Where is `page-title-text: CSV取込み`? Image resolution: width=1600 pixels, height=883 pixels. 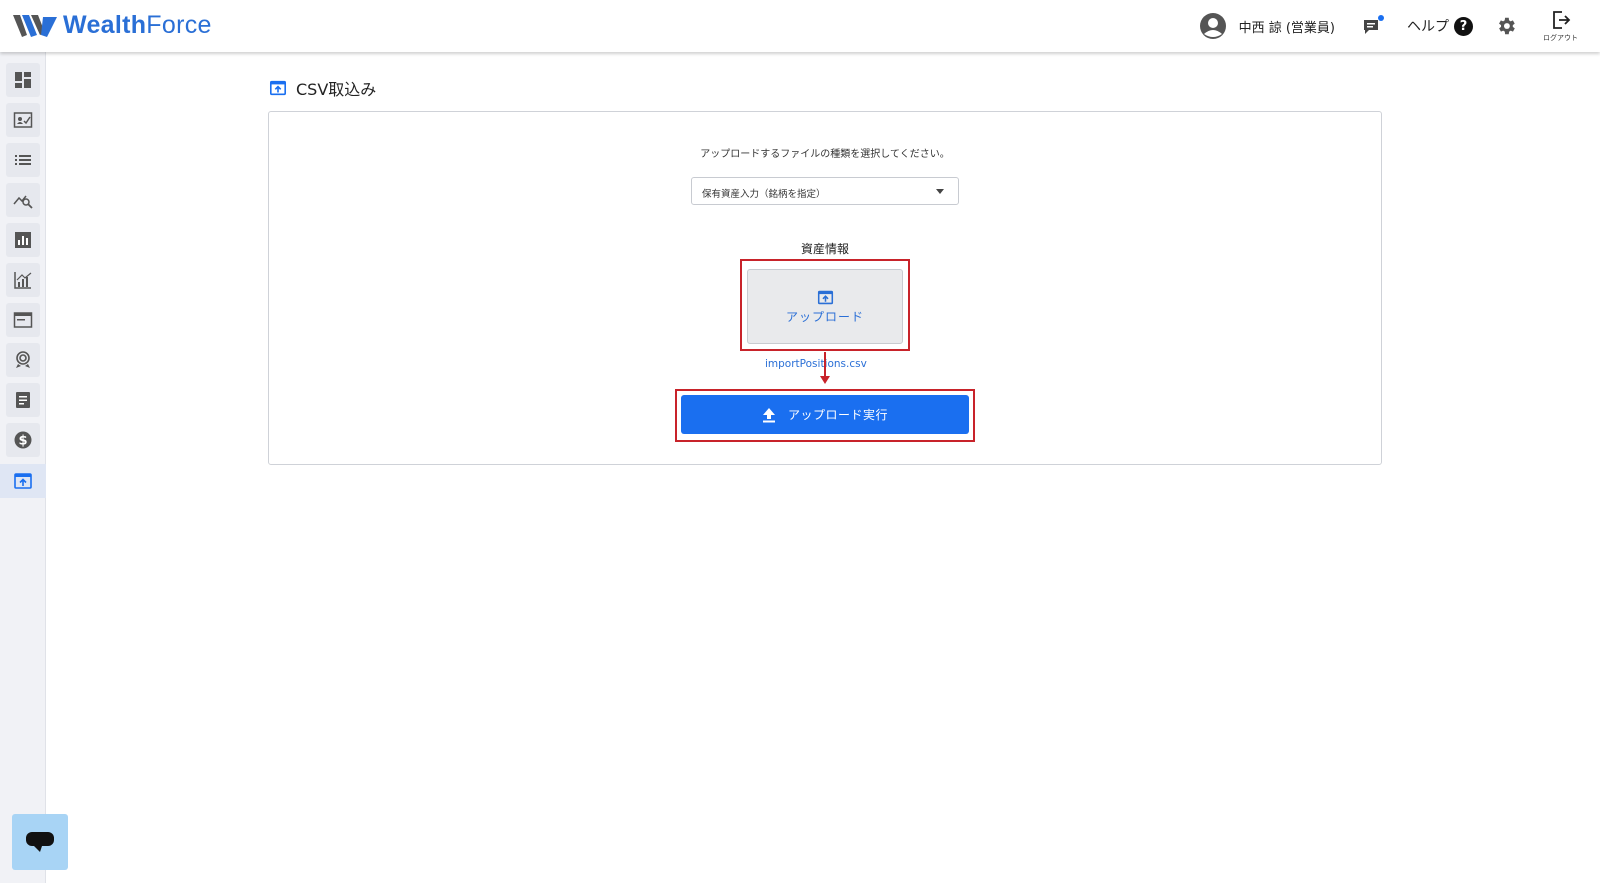
page-title-text: CSV取込み is located at coordinates (336, 89).